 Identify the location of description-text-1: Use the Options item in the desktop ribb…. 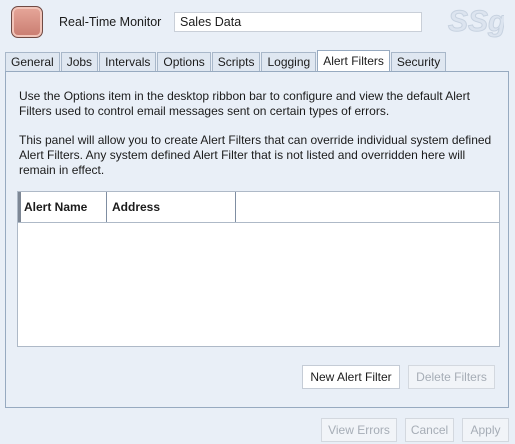
(244, 103).